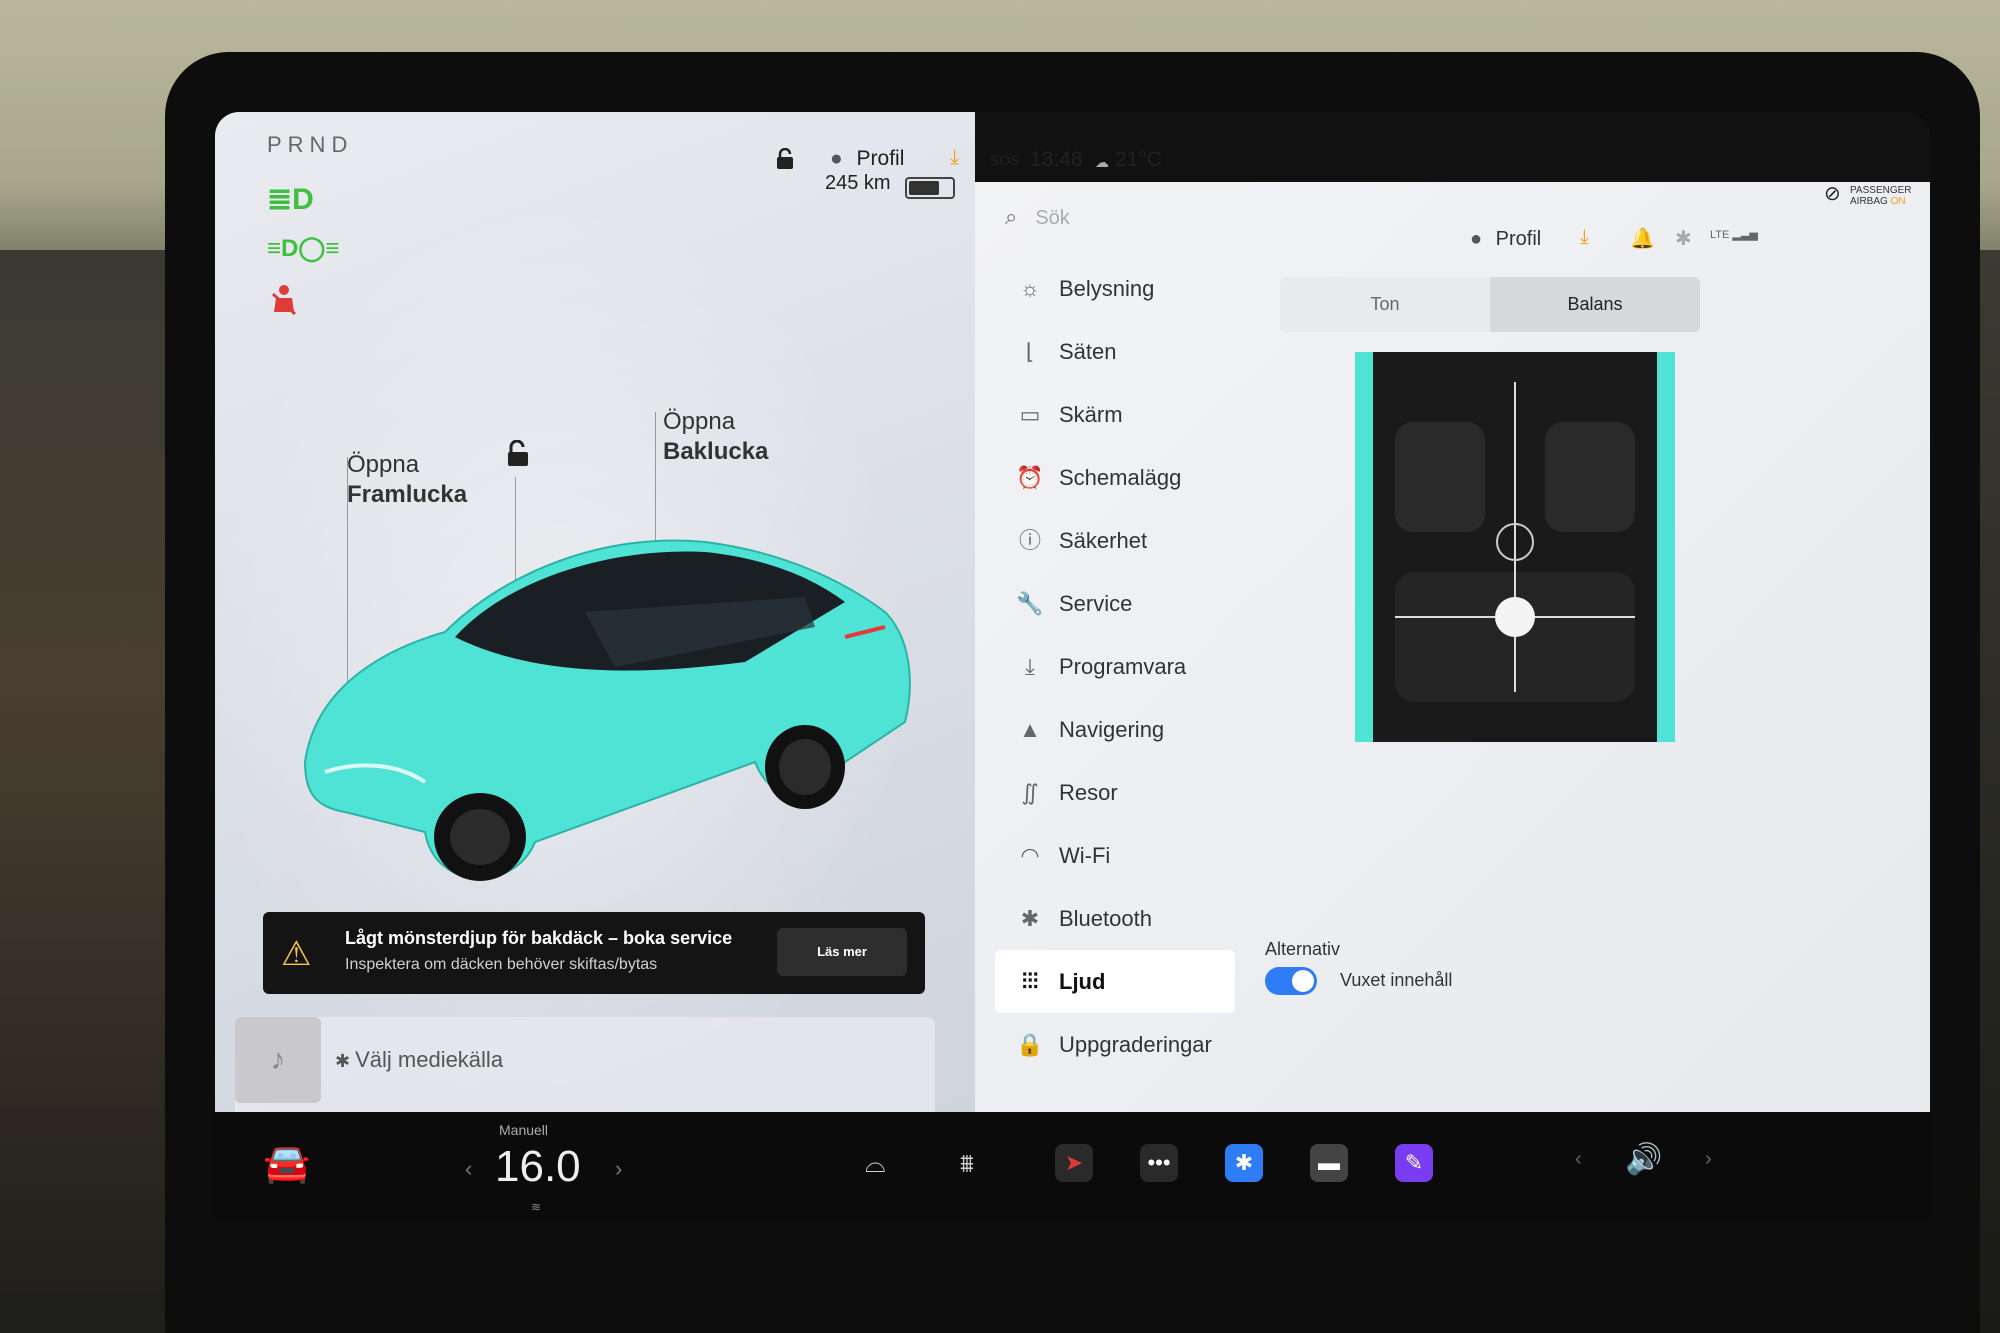 This screenshot has height=1333, width=2000. I want to click on menu-item-uppgraderingar: 🔒 Uppgraderingar, so click(1115, 1044).